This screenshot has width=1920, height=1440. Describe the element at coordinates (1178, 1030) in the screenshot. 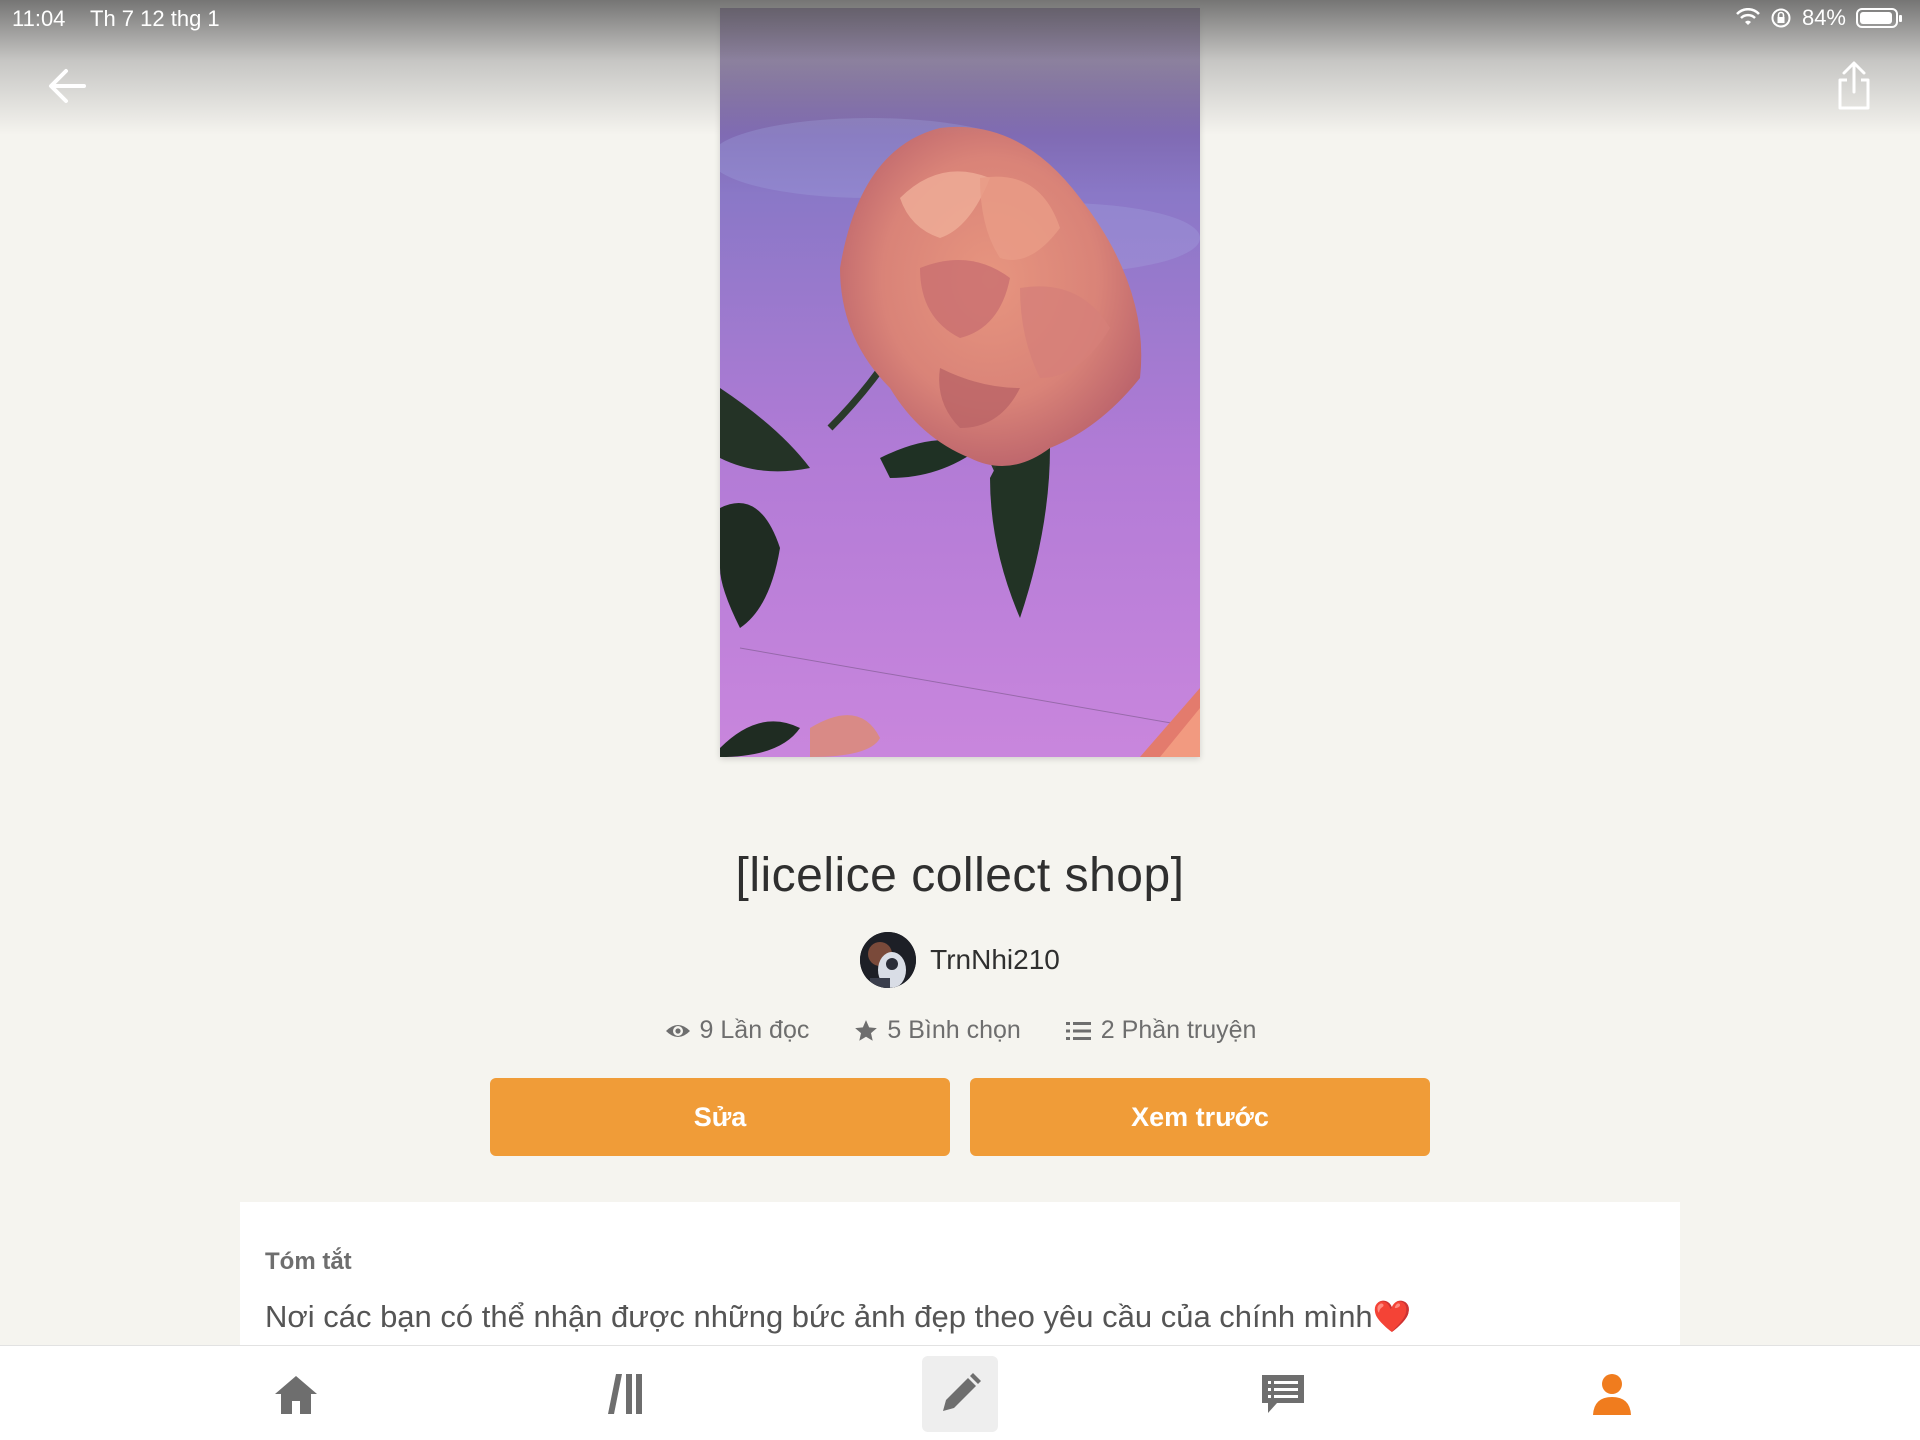

I see `parts-count: 2 Phần truyện` at that location.